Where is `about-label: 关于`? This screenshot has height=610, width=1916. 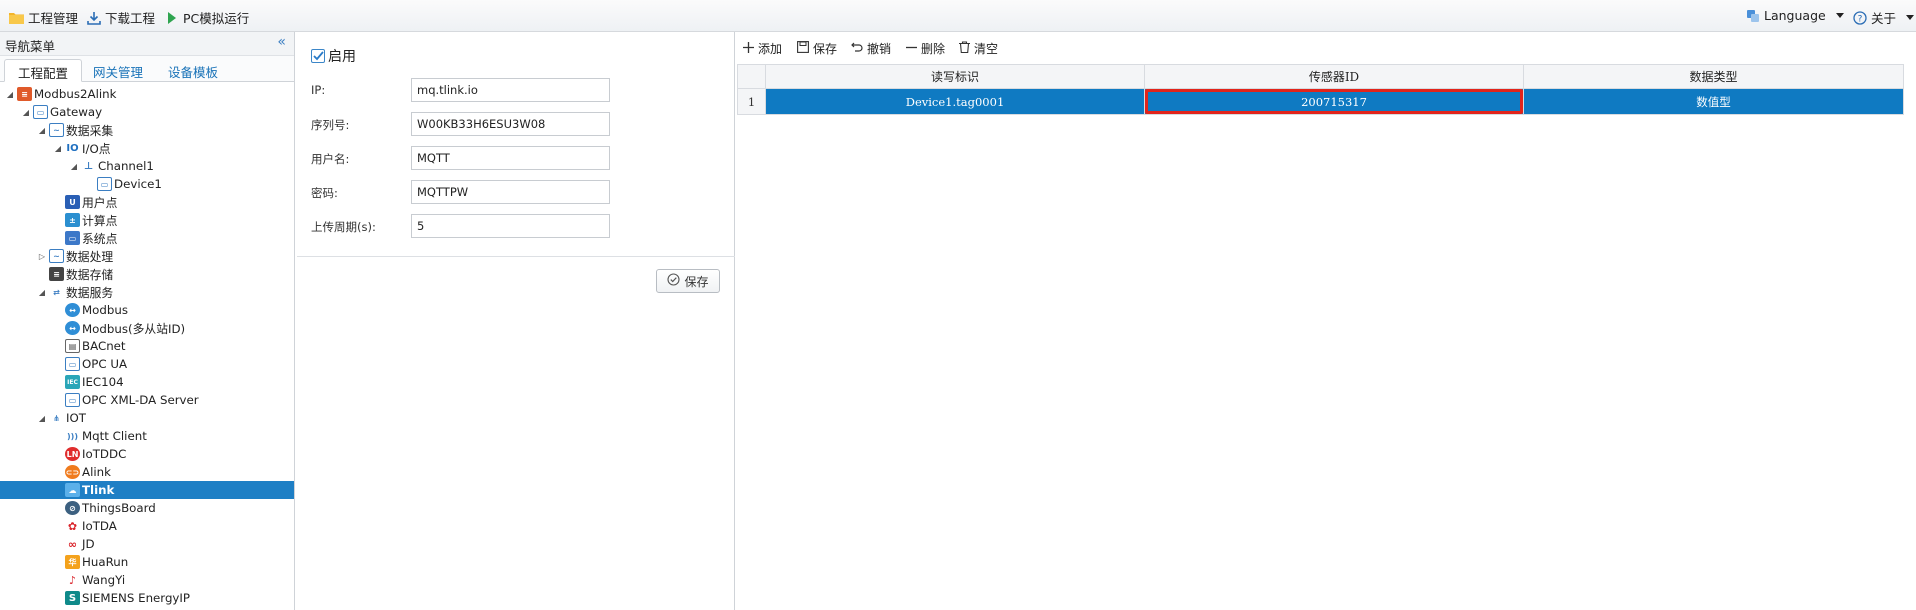
about-label: 关于 is located at coordinates (1884, 18).